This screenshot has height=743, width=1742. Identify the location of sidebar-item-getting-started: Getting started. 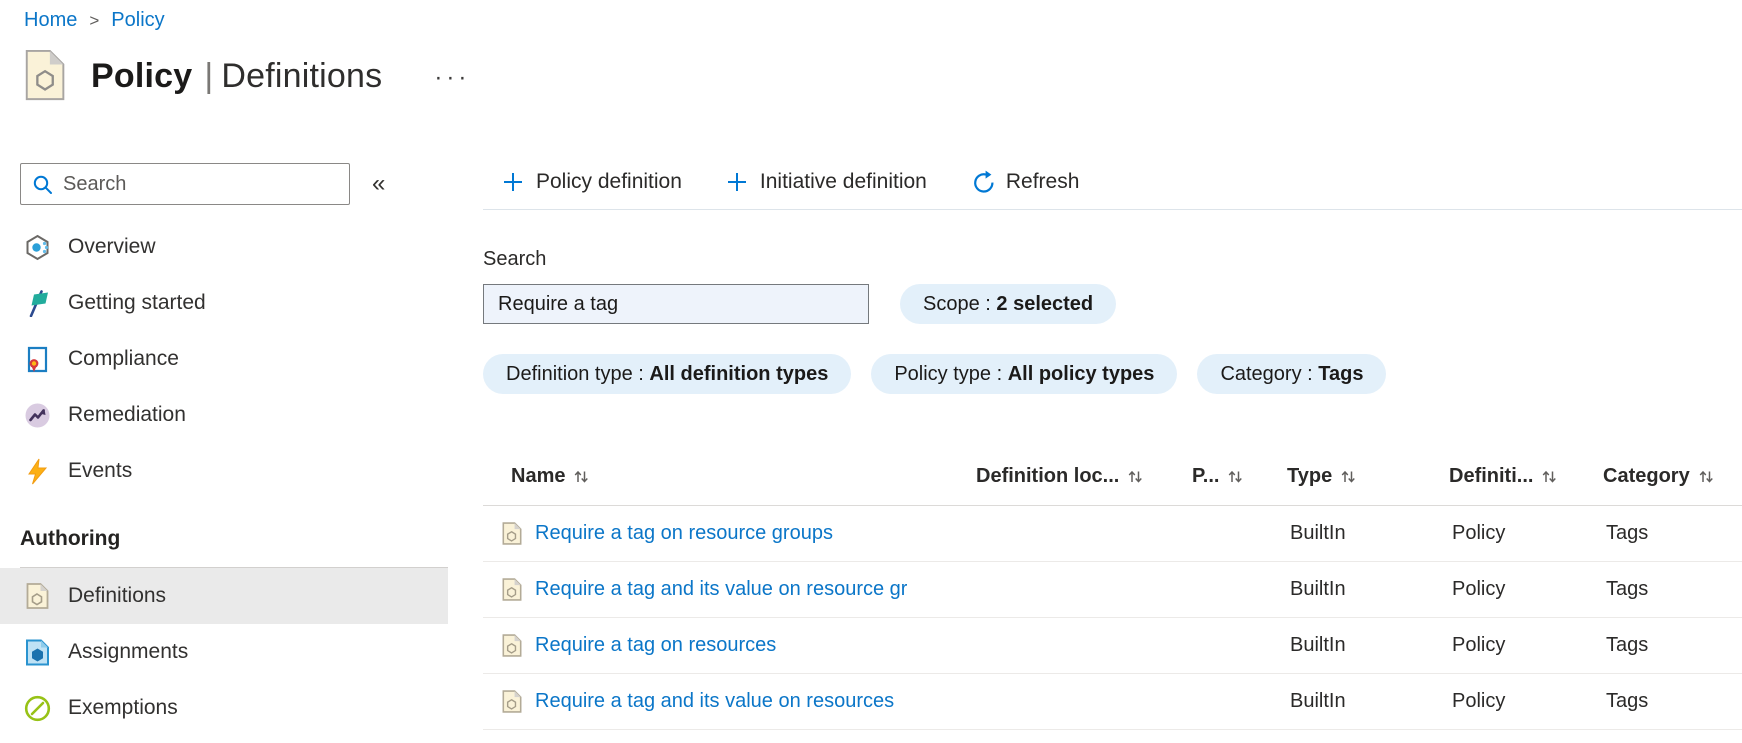
(224, 303).